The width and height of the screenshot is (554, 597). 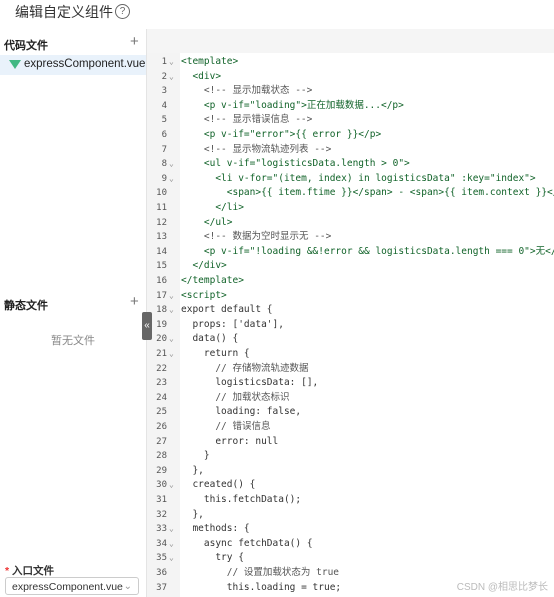 What do you see at coordinates (161, 485) in the screenshot?
I see `line-number: 30` at bounding box center [161, 485].